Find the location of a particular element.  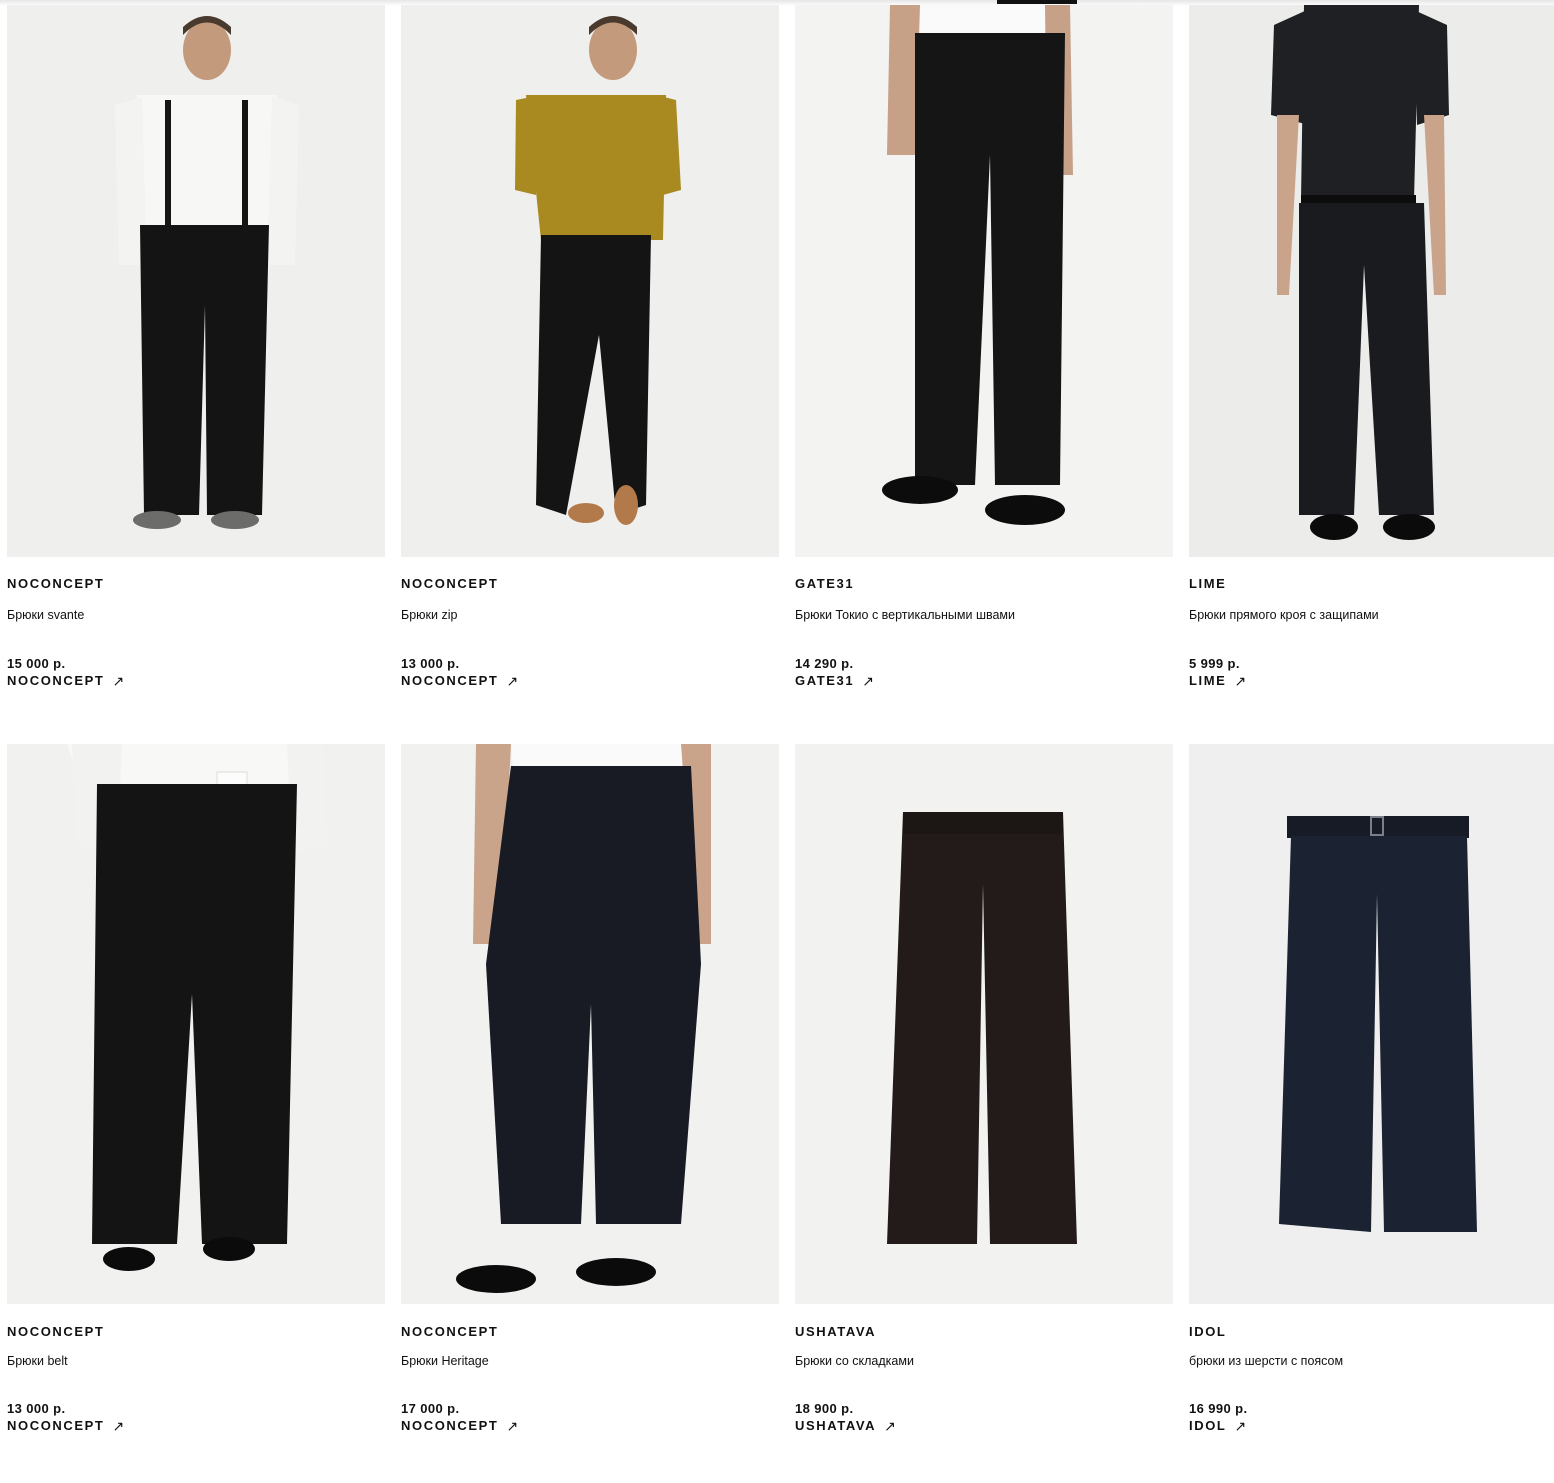

shop-link: USHATAVA ↗ is located at coordinates (846, 1425).